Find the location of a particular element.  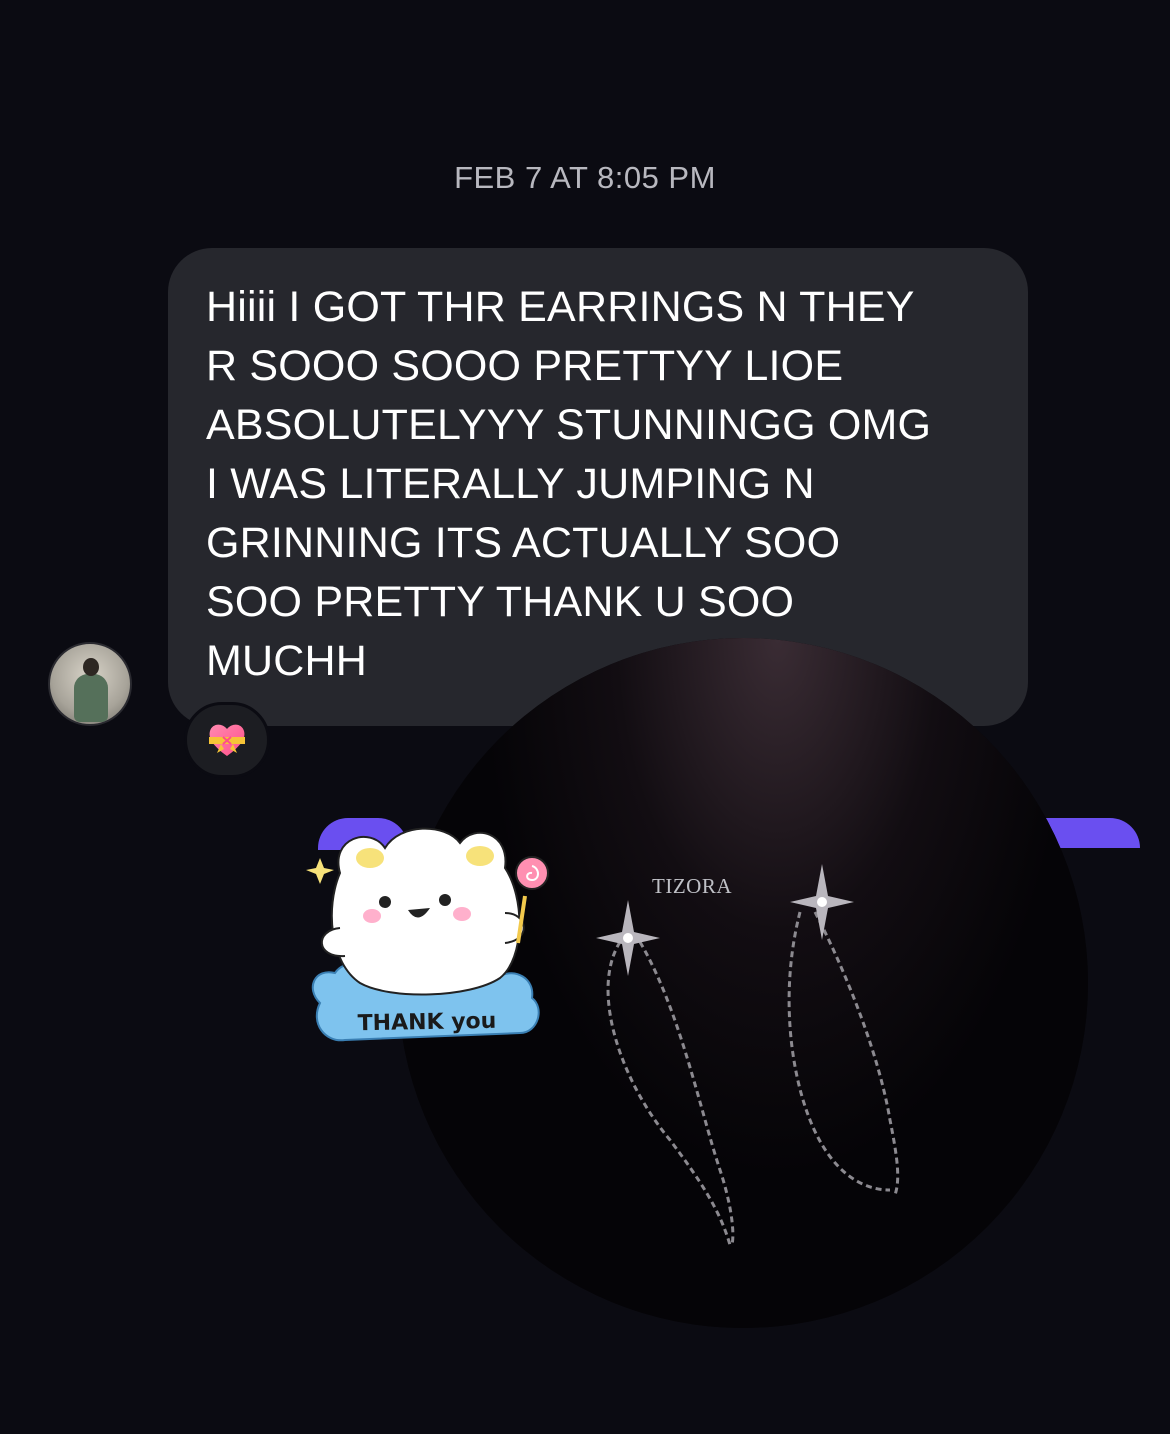

message-reaction is located at coordinates (227, 740).